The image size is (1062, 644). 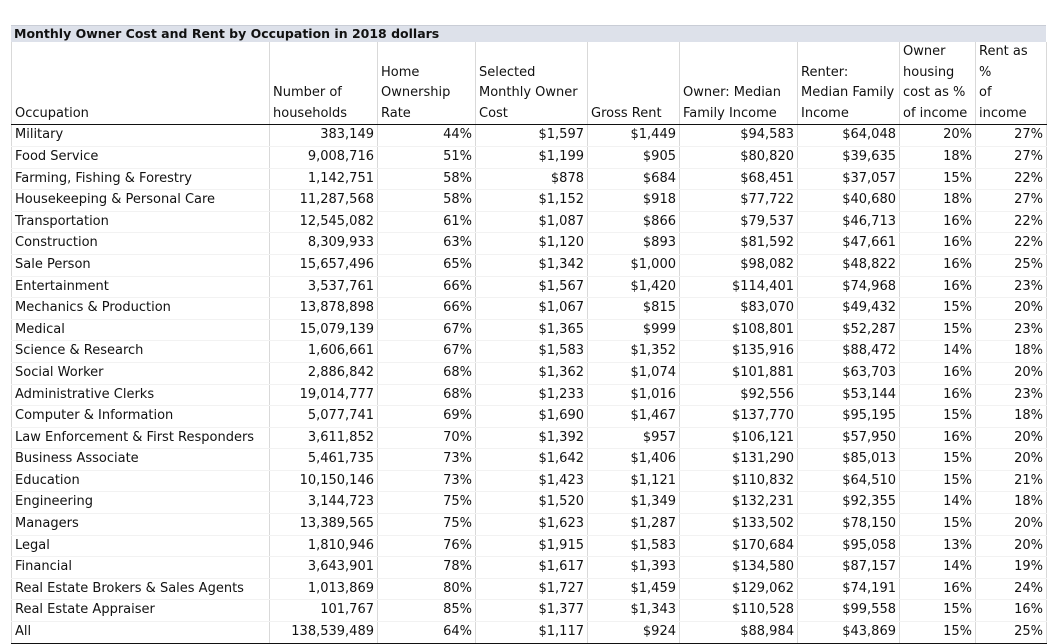 I want to click on value-cell: $1,520, so click(x=531, y=503).